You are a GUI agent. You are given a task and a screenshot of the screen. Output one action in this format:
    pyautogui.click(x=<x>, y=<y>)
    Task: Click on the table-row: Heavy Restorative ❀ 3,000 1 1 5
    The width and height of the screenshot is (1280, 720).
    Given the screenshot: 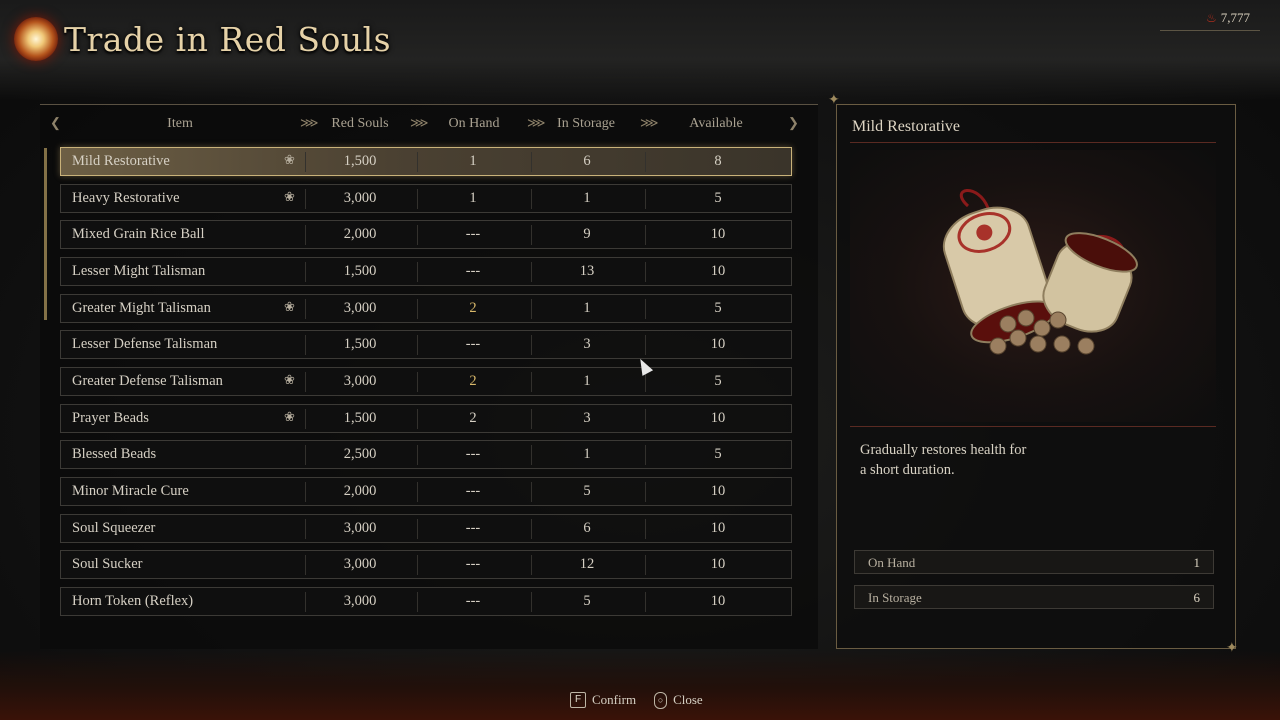 What is the action you would take?
    pyautogui.click(x=426, y=198)
    